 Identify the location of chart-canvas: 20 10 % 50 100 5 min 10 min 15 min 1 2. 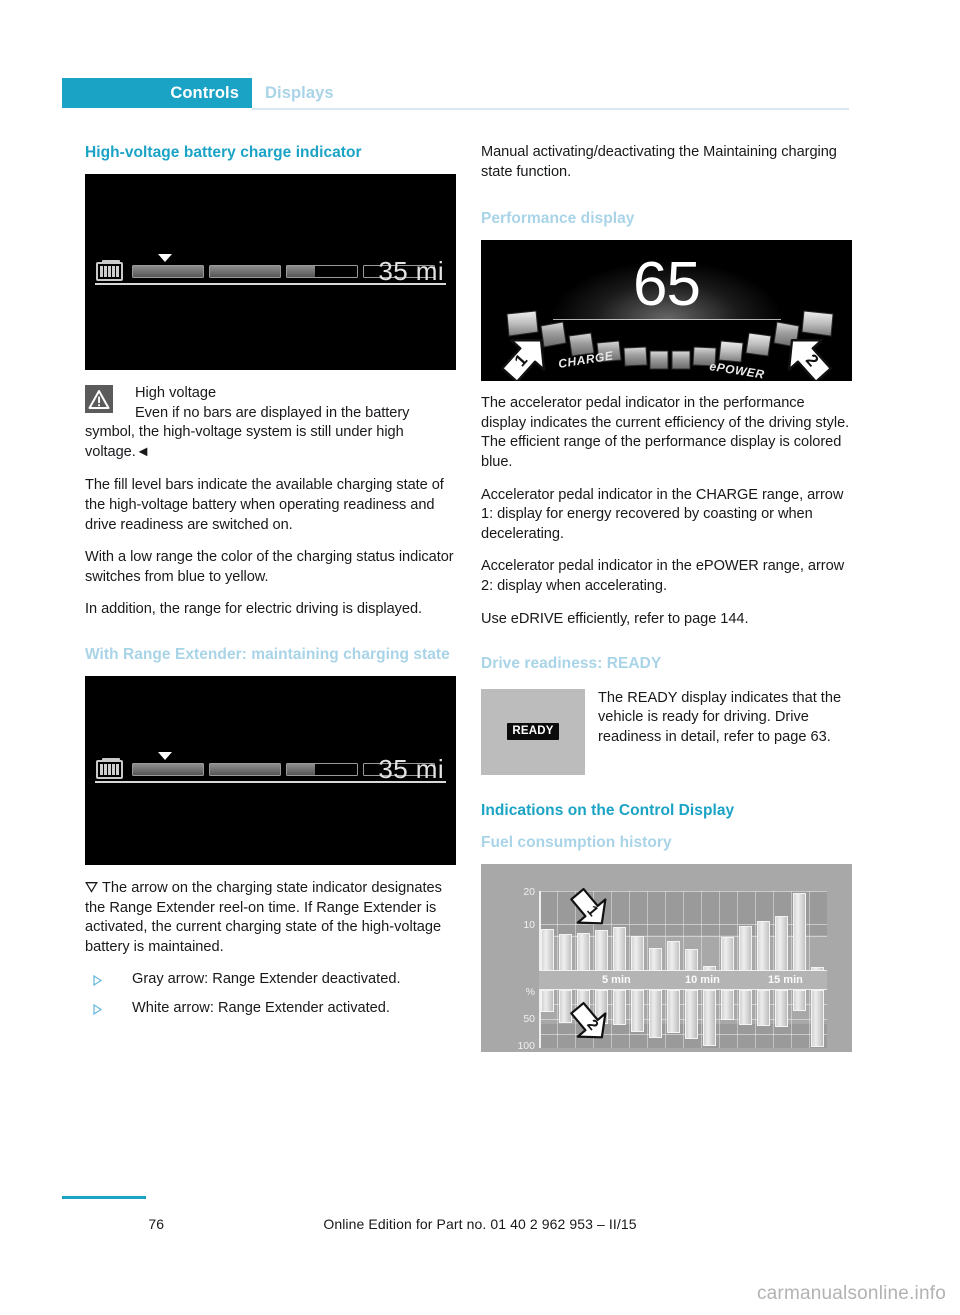
(666, 958).